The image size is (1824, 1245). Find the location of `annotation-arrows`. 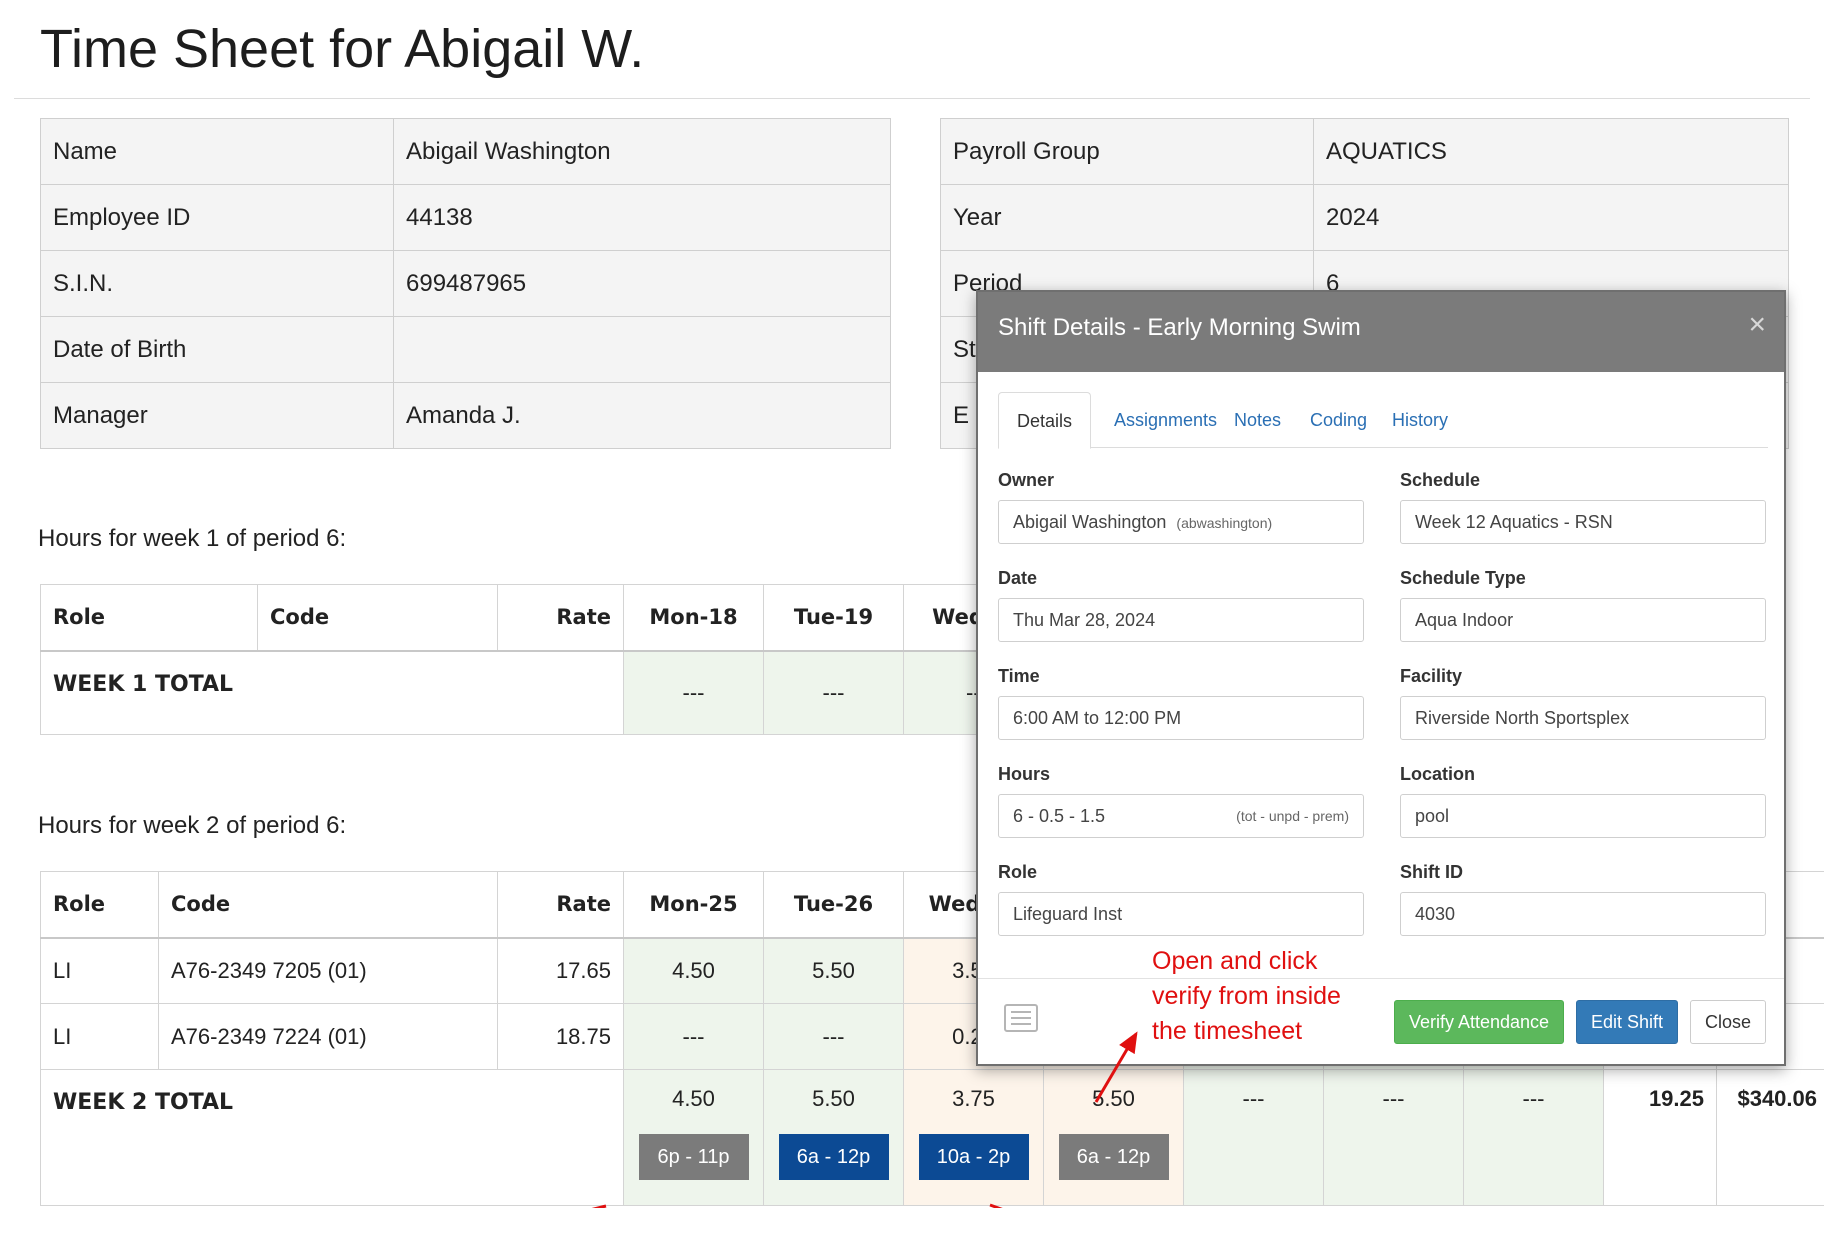

annotation-arrows is located at coordinates (863, 1121).